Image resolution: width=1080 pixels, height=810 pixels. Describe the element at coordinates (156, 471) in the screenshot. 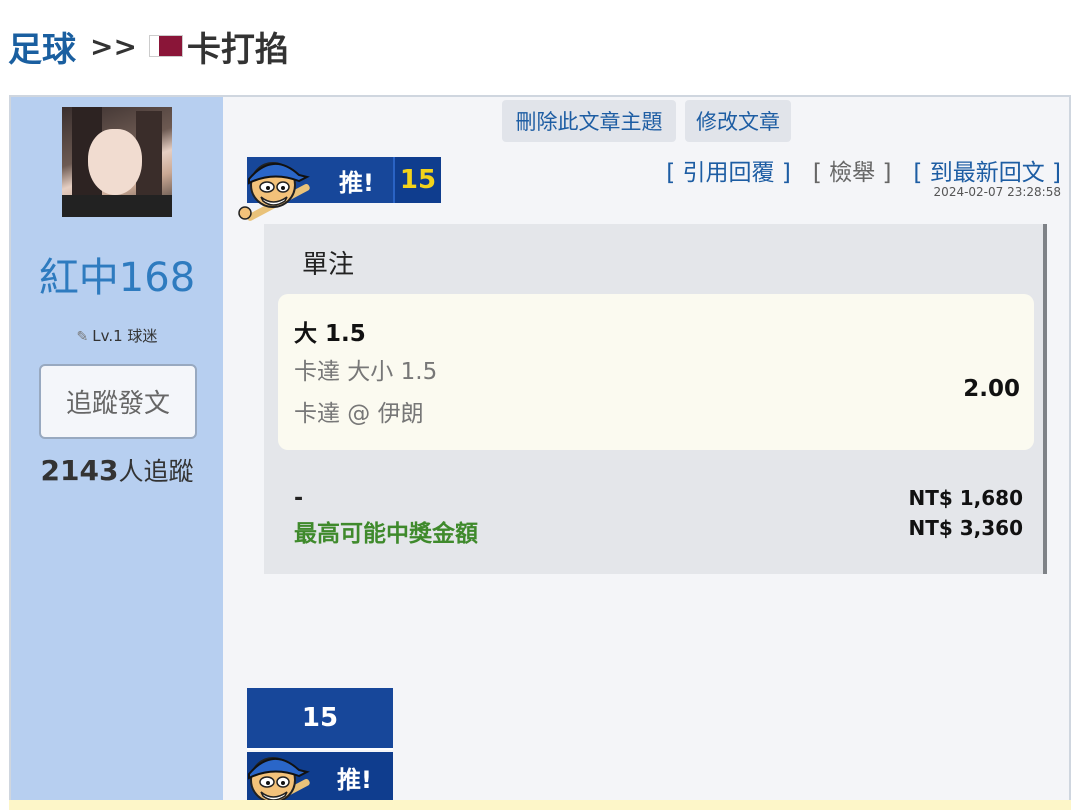

I see `follower-count-suffix: 人追蹤` at that location.